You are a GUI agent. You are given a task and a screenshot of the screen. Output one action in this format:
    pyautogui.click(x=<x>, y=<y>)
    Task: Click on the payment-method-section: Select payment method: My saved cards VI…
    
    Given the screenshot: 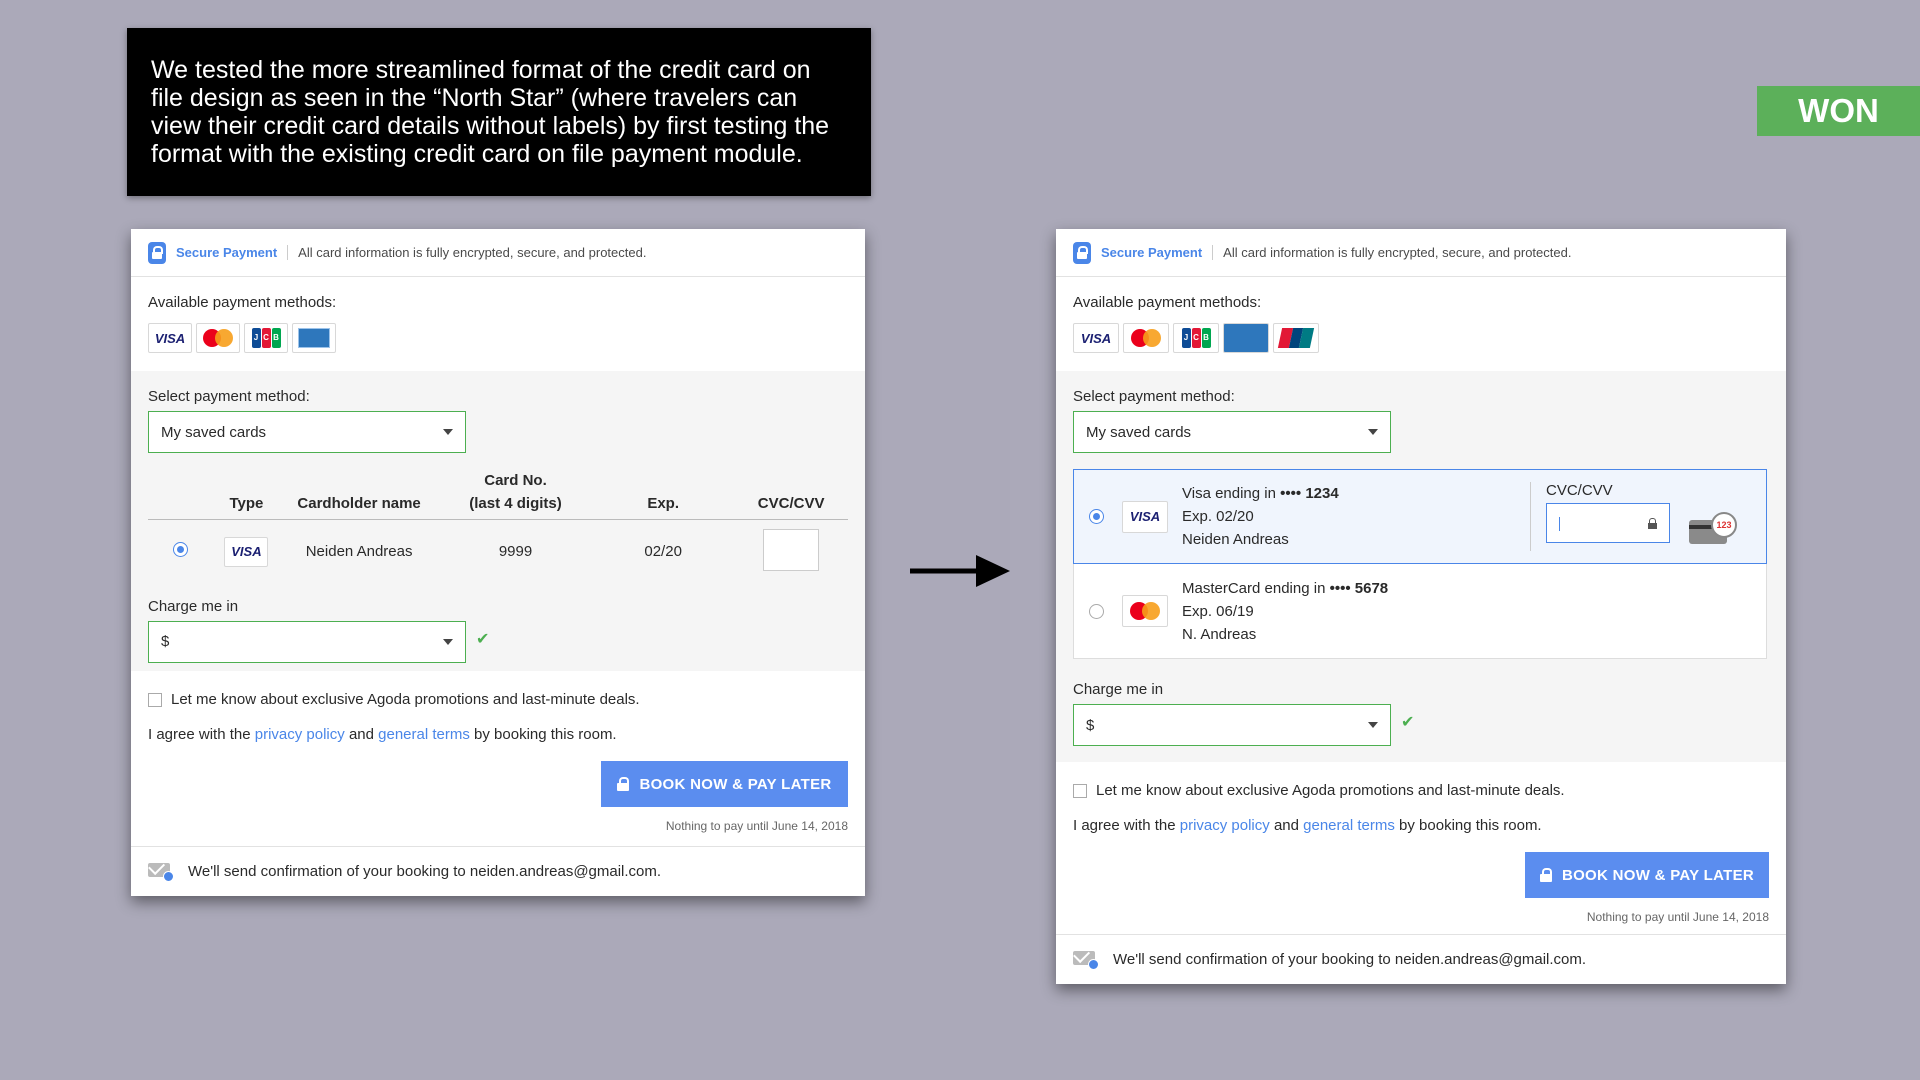 What is the action you would take?
    pyautogui.click(x=1421, y=566)
    